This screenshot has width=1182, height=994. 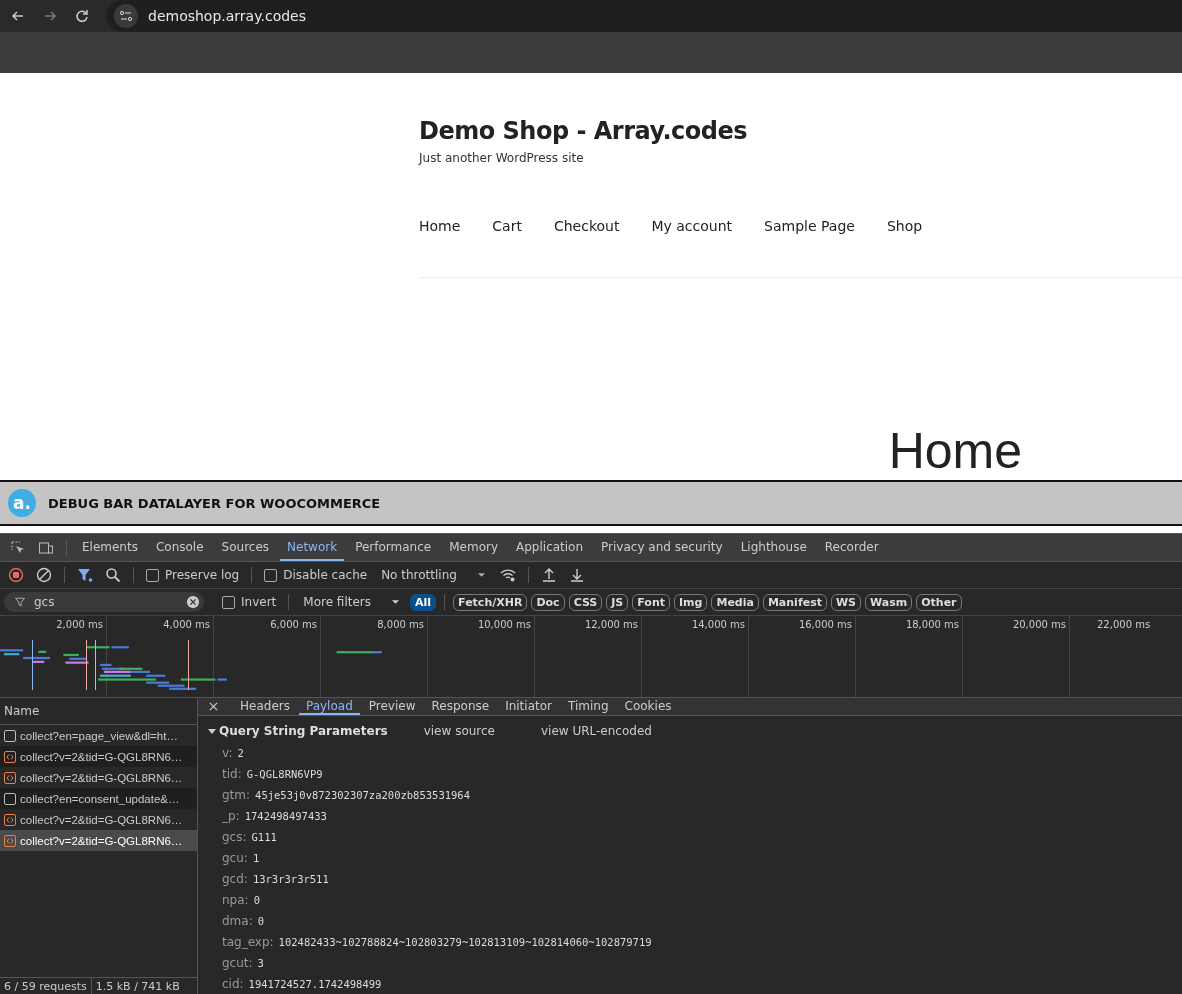 I want to click on clear-icon, so click(x=44, y=575).